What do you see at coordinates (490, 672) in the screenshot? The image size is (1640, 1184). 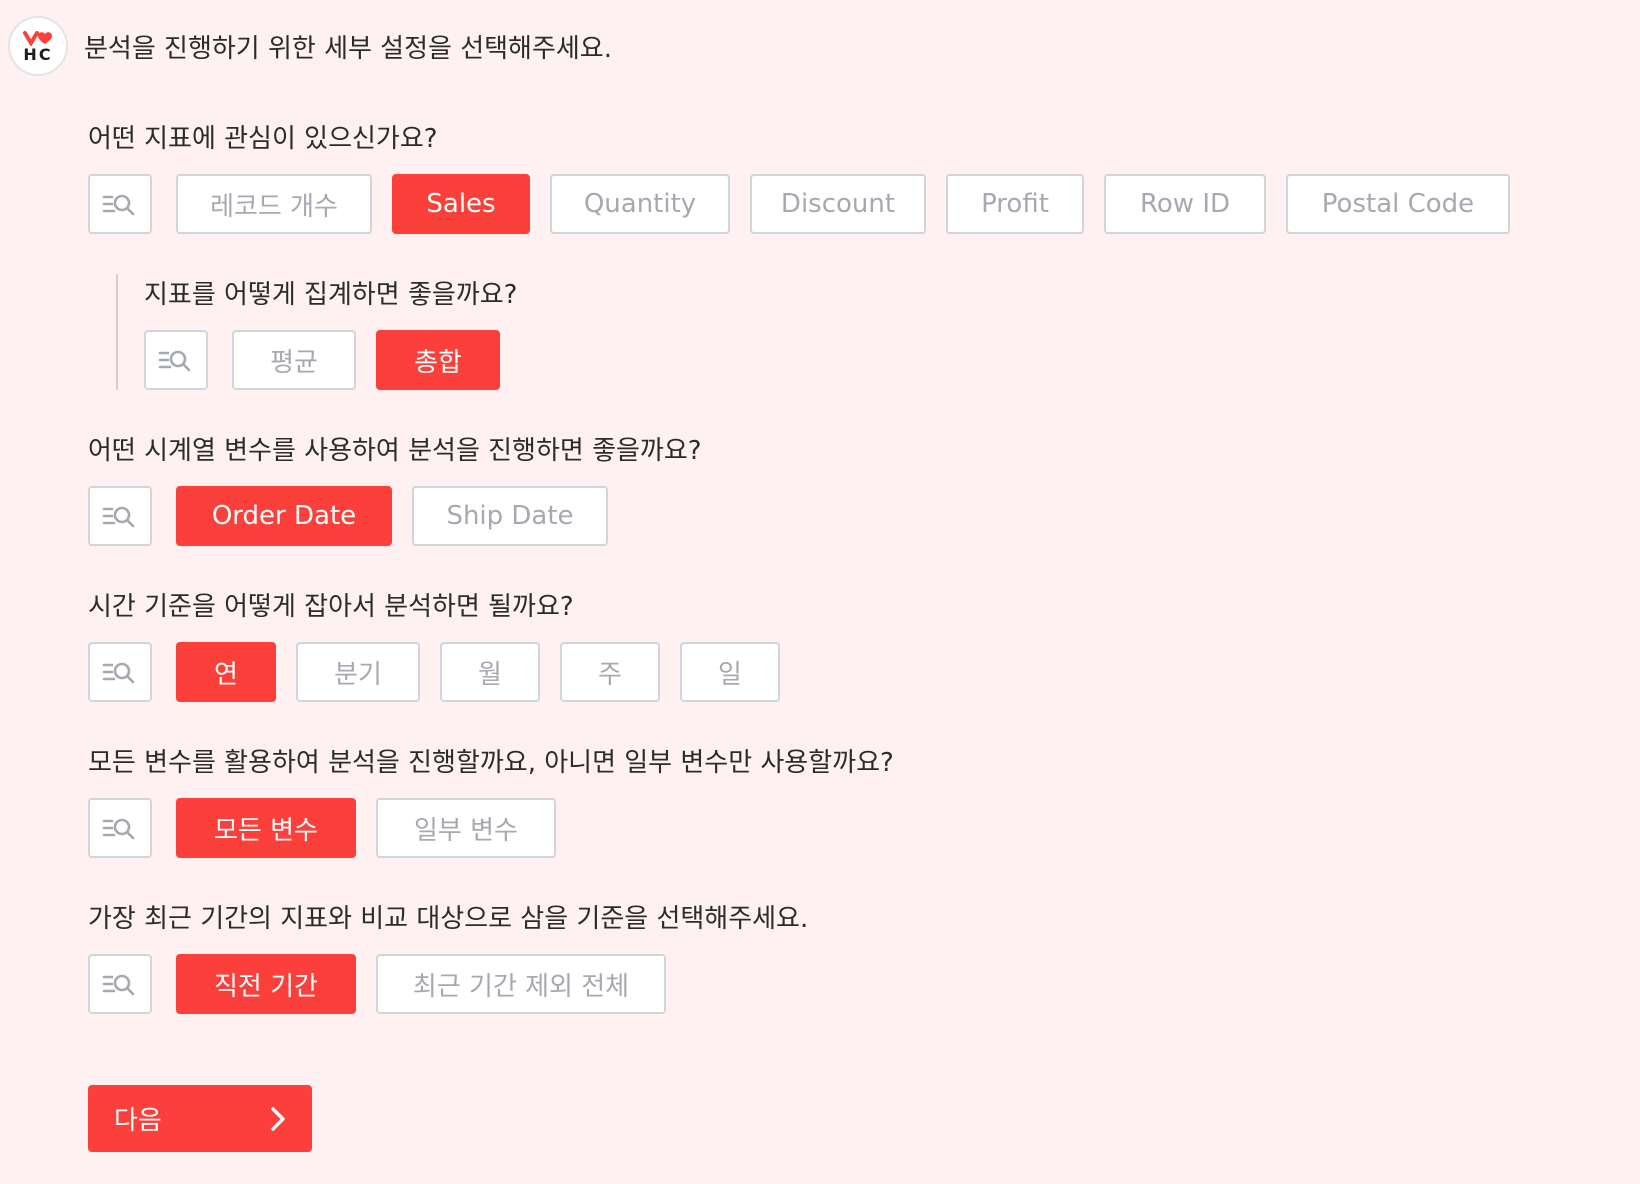 I see `time-unit-option-month: 월` at bounding box center [490, 672].